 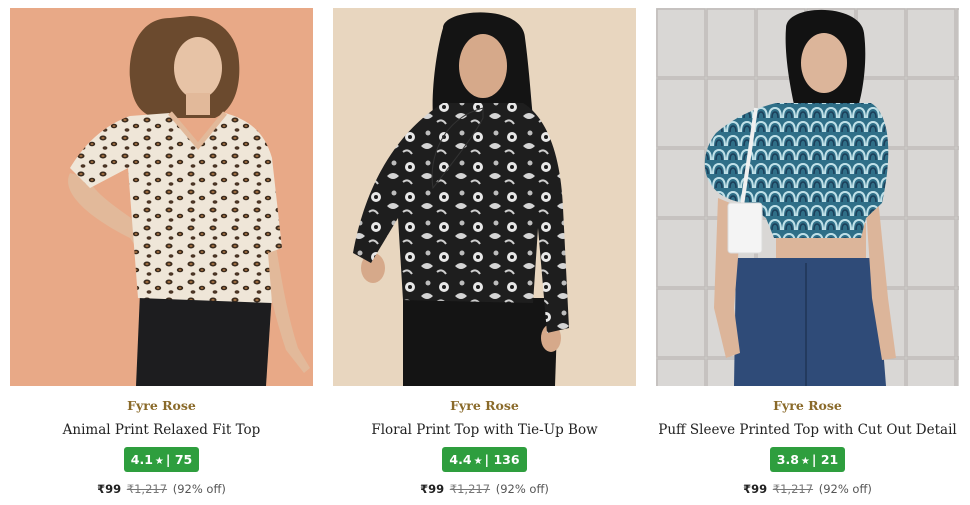 What do you see at coordinates (506, 459) in the screenshot?
I see `review-count: 136` at bounding box center [506, 459].